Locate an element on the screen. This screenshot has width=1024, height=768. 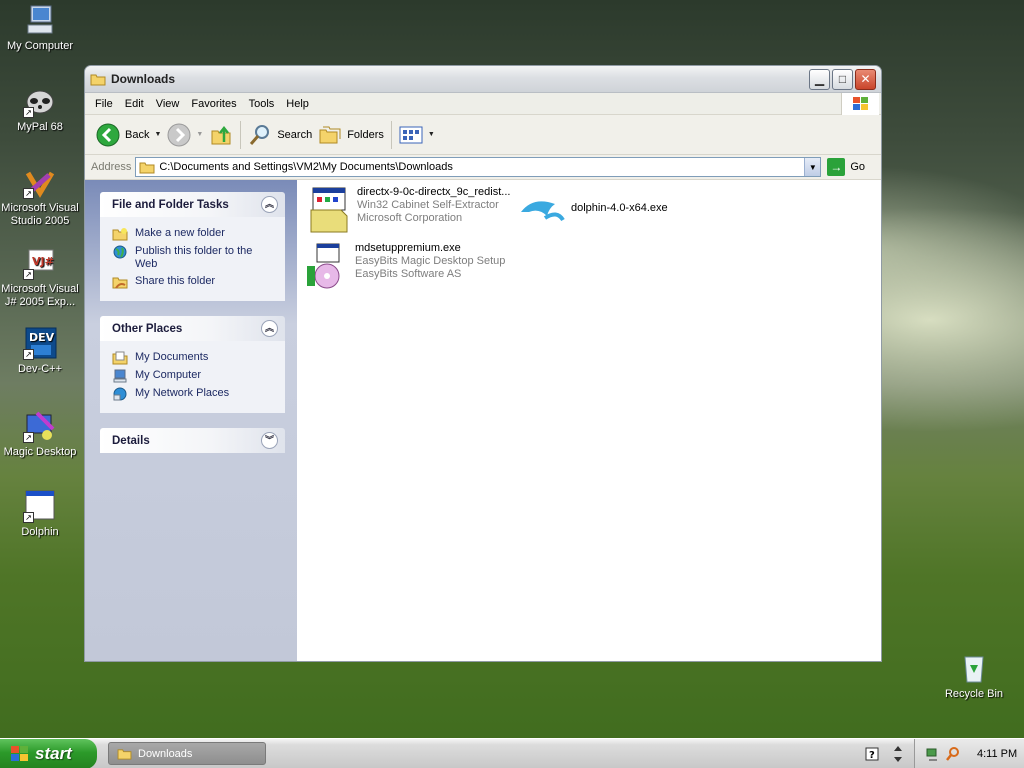
system-tray: 4:11 PM is located at coordinates (969, 753).